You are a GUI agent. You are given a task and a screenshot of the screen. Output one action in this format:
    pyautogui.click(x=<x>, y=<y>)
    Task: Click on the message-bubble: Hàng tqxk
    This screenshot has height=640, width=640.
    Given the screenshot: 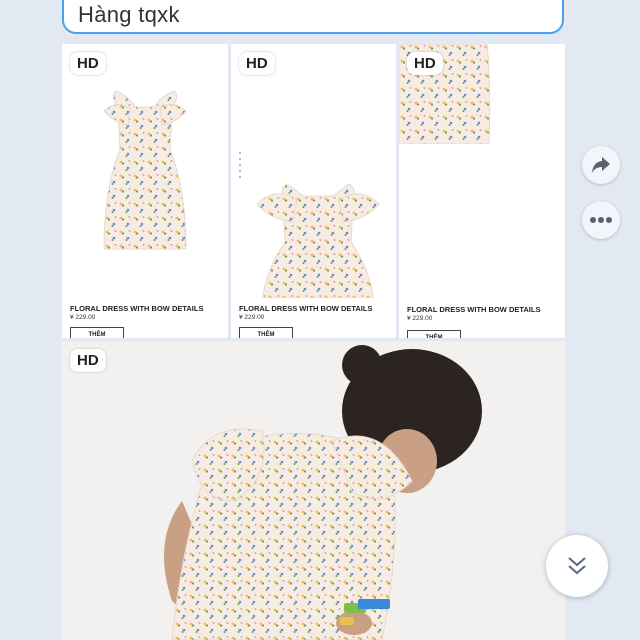 What is the action you would take?
    pyautogui.click(x=313, y=17)
    